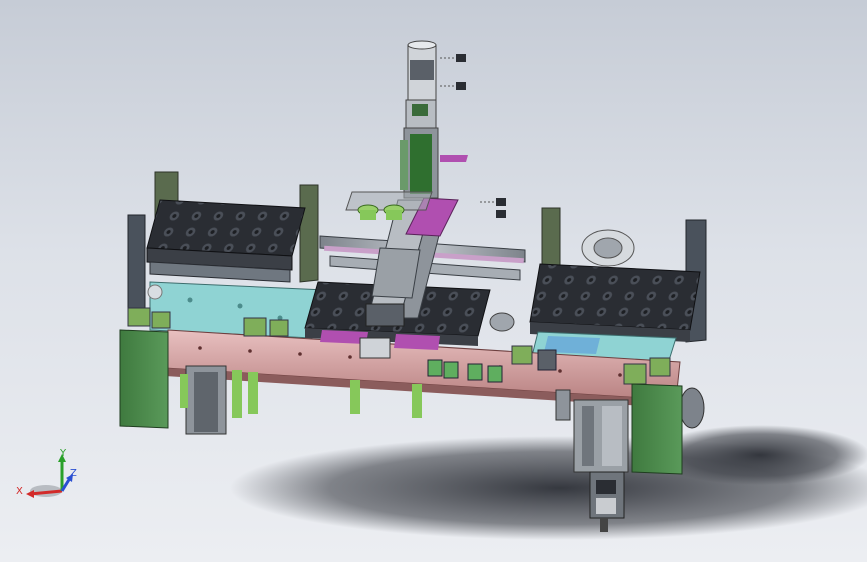 Image resolution: width=867 pixels, height=562 pixels. What do you see at coordinates (46, 473) in the screenshot?
I see `axis-triad: X Y Z` at bounding box center [46, 473].